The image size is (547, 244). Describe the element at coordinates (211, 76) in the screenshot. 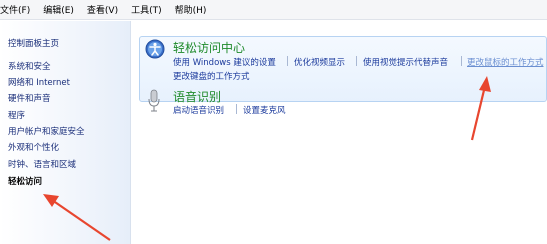

I see `link-change-keyboard-settings: 更改键盘的工作方式` at that location.